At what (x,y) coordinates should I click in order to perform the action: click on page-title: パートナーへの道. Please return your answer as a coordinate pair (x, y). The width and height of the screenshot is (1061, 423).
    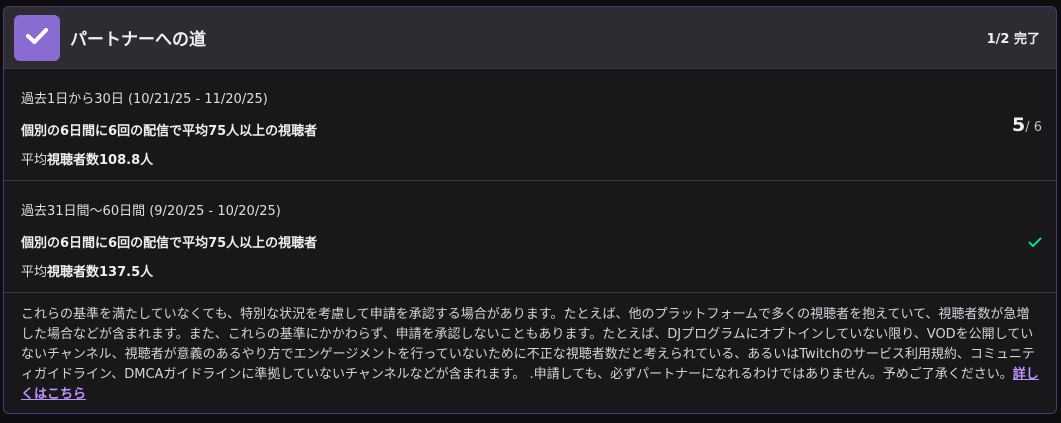
    Looking at the image, I should click on (138, 40).